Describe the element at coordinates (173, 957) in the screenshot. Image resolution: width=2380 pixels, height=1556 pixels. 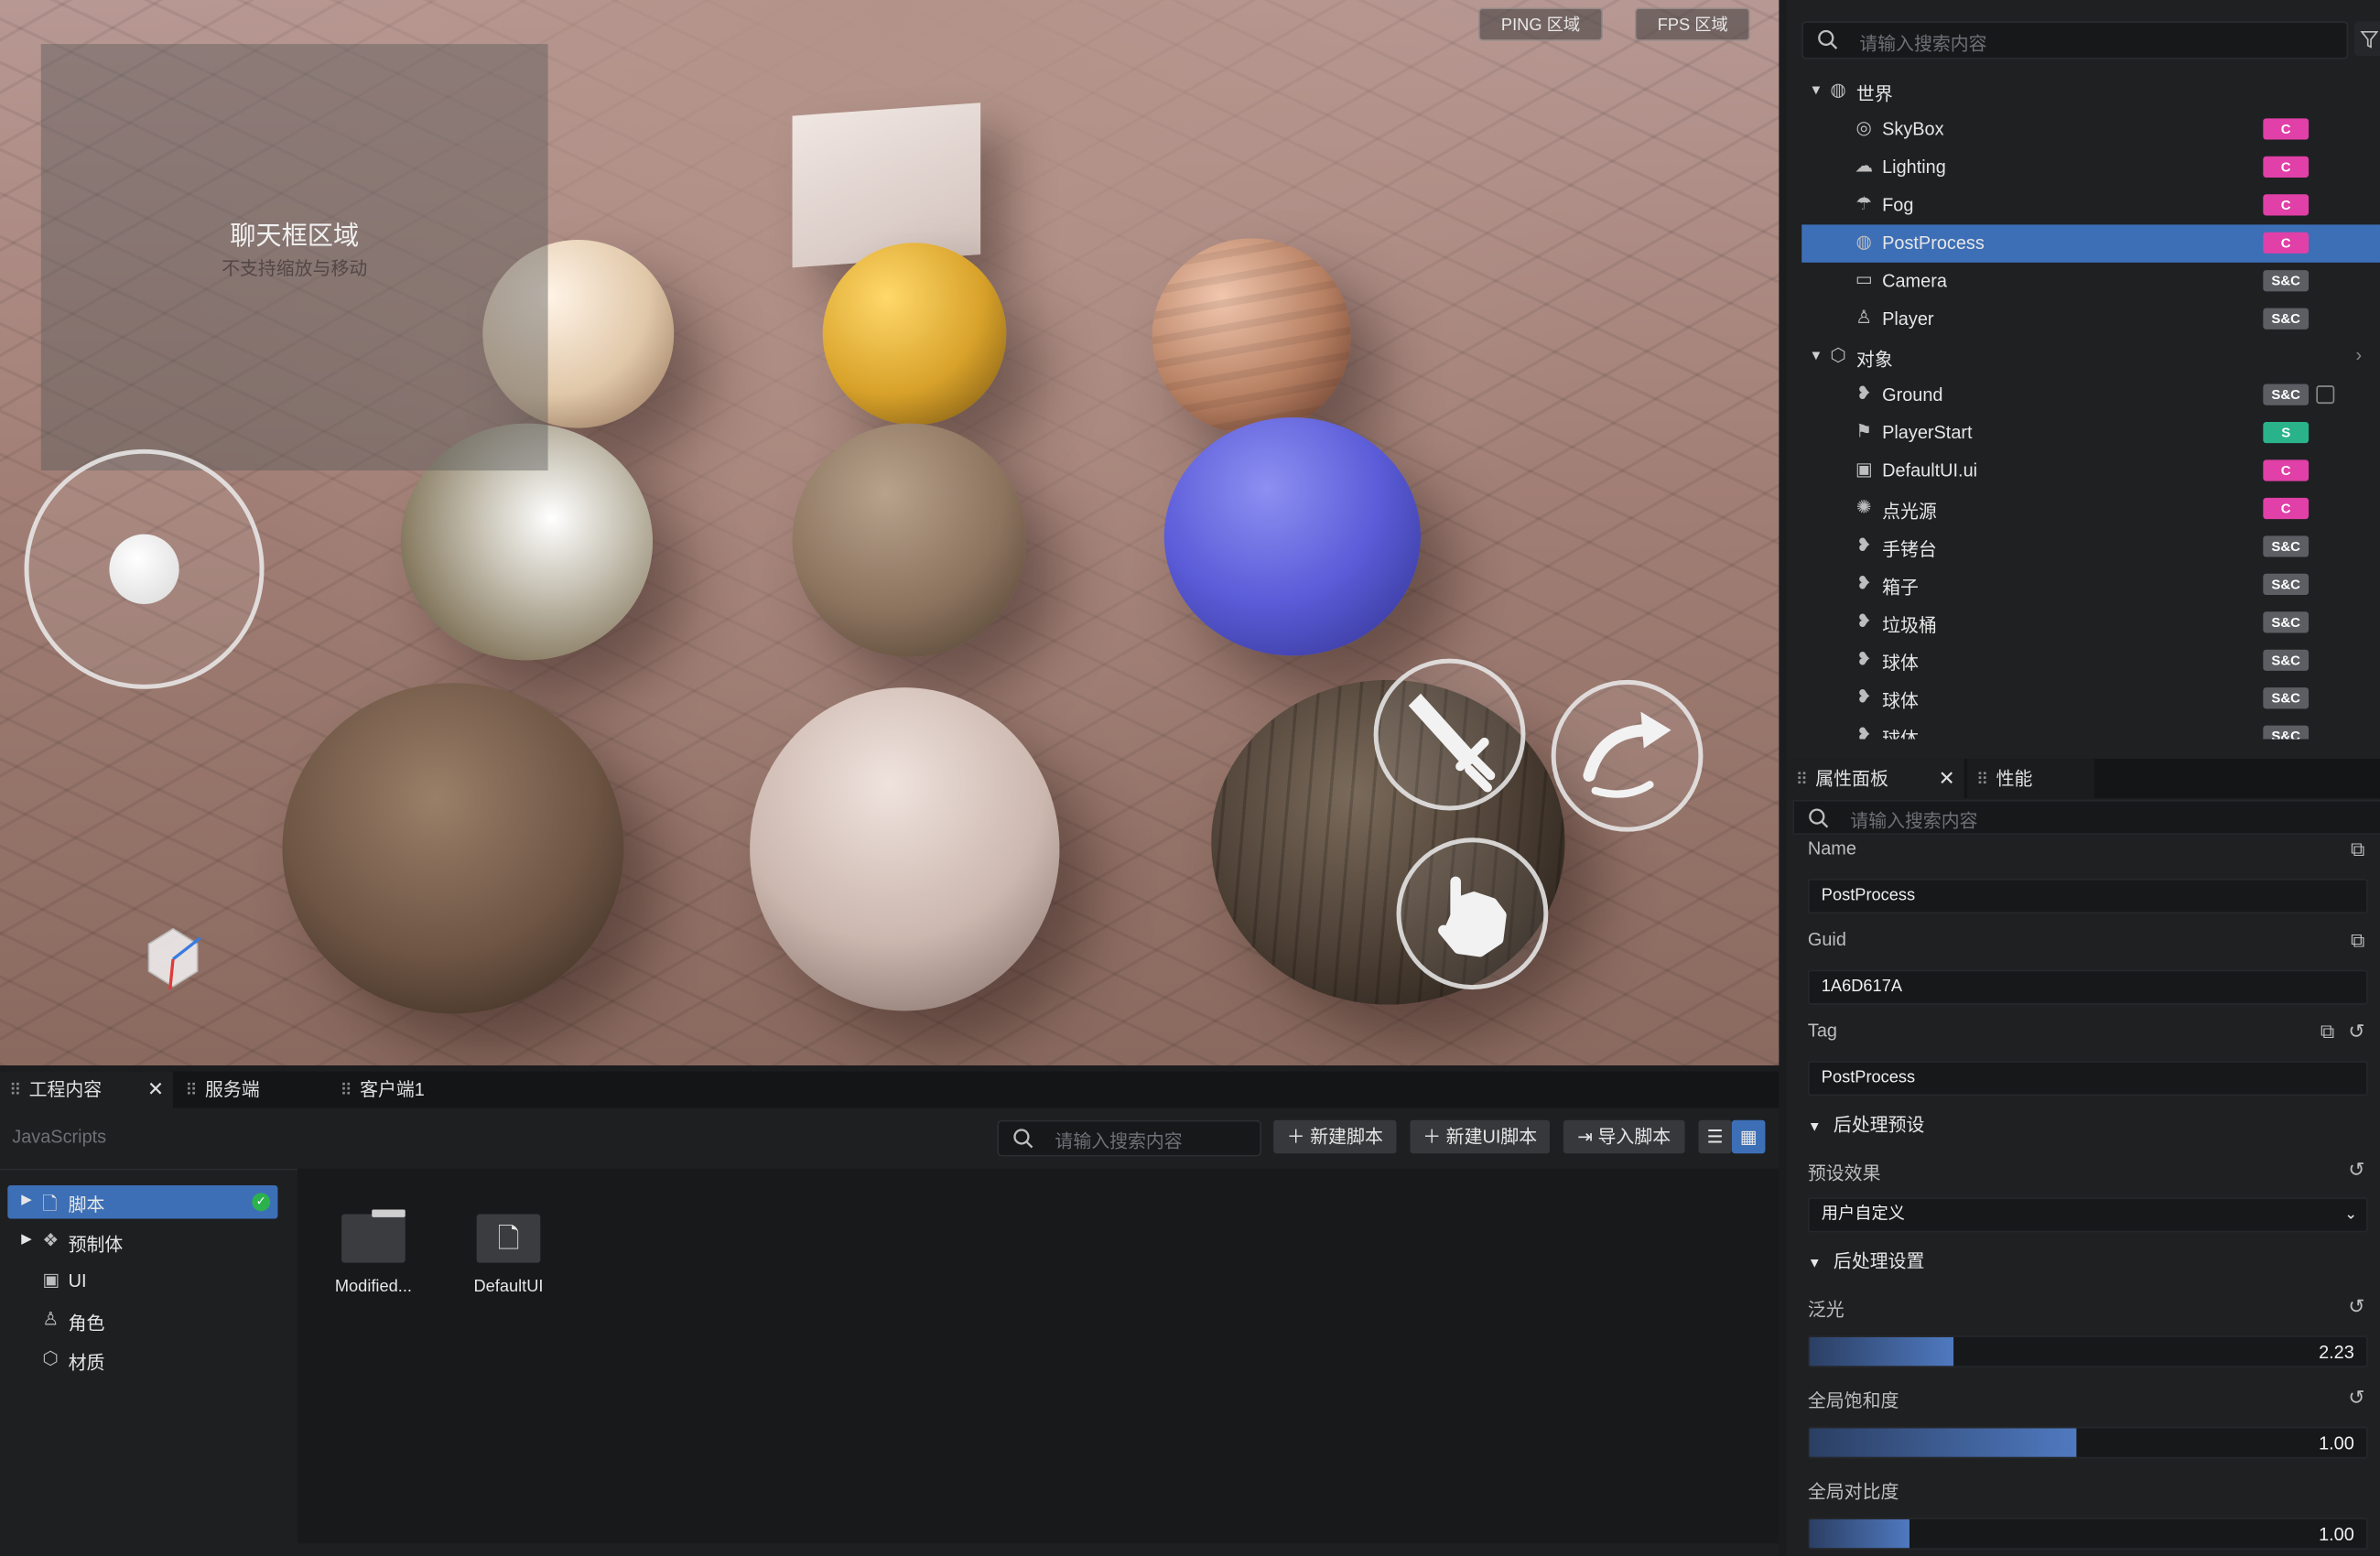
I see `axis-gizmo-icon` at that location.